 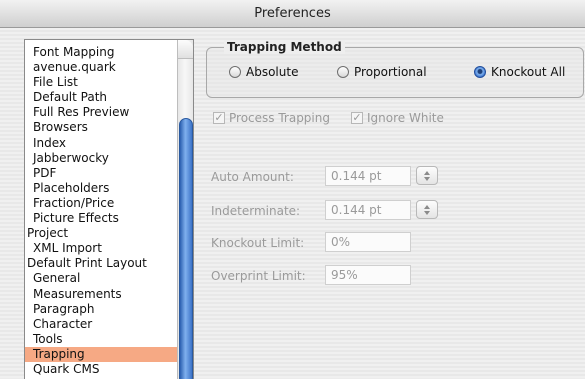 I want to click on category-item: File List, so click(x=101, y=82).